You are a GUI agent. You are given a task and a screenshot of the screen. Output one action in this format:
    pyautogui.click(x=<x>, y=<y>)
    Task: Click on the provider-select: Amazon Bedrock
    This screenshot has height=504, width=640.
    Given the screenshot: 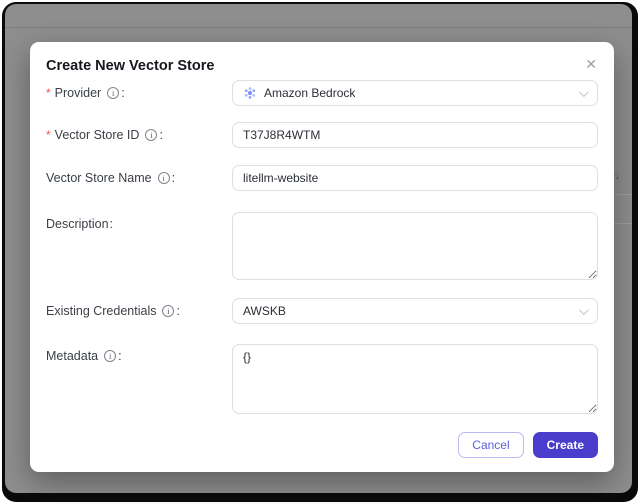 What is the action you would take?
    pyautogui.click(x=415, y=93)
    